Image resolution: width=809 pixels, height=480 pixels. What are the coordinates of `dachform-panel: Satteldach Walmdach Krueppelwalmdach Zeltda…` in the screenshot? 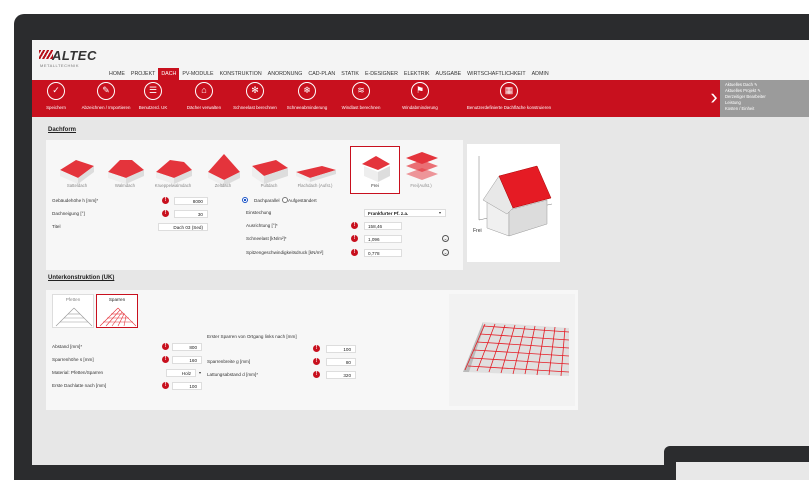 It's located at (254, 205).